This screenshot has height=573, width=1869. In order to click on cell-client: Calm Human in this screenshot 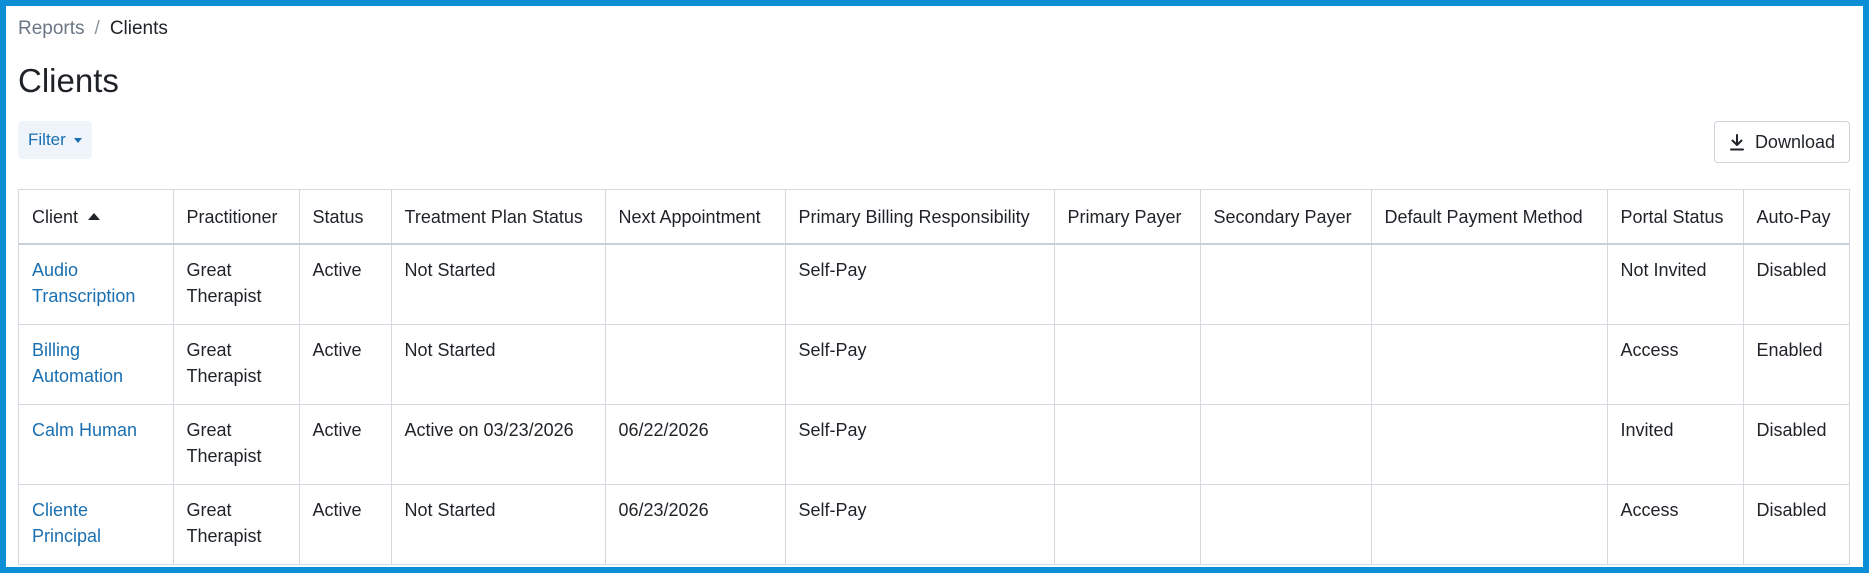, I will do `click(96, 444)`.